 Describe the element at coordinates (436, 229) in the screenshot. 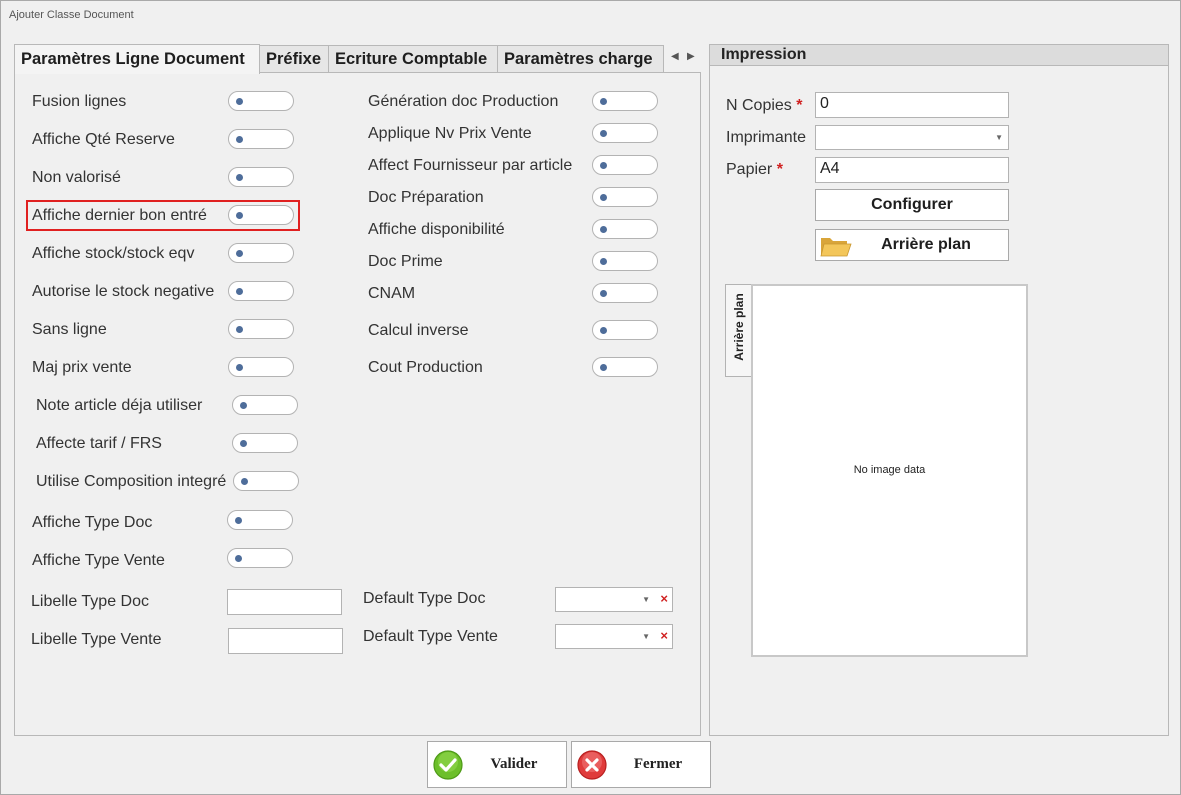

I see `right-option-label: Affiche disponibilité` at that location.